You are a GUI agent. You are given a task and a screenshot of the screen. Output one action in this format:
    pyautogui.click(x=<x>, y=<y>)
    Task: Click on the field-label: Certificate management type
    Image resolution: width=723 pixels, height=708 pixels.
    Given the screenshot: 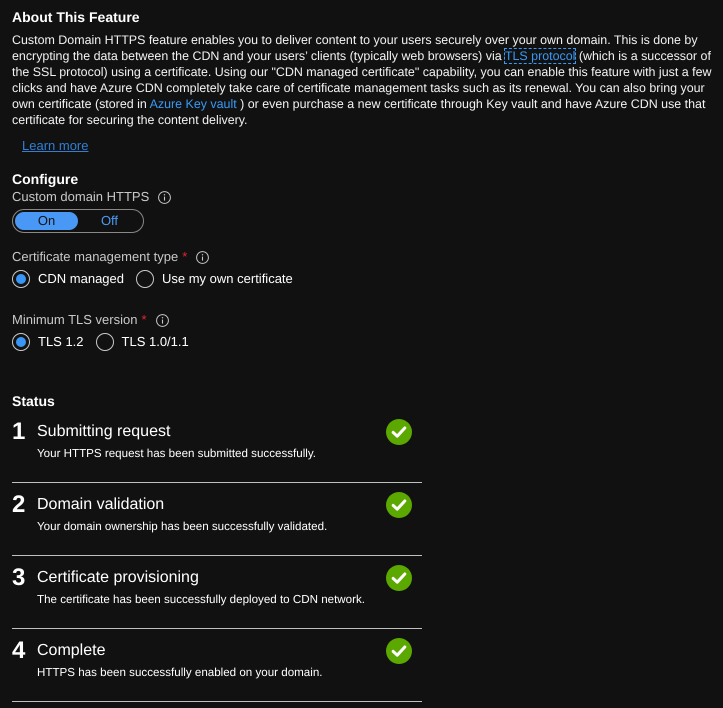 What is the action you would take?
    pyautogui.click(x=95, y=257)
    